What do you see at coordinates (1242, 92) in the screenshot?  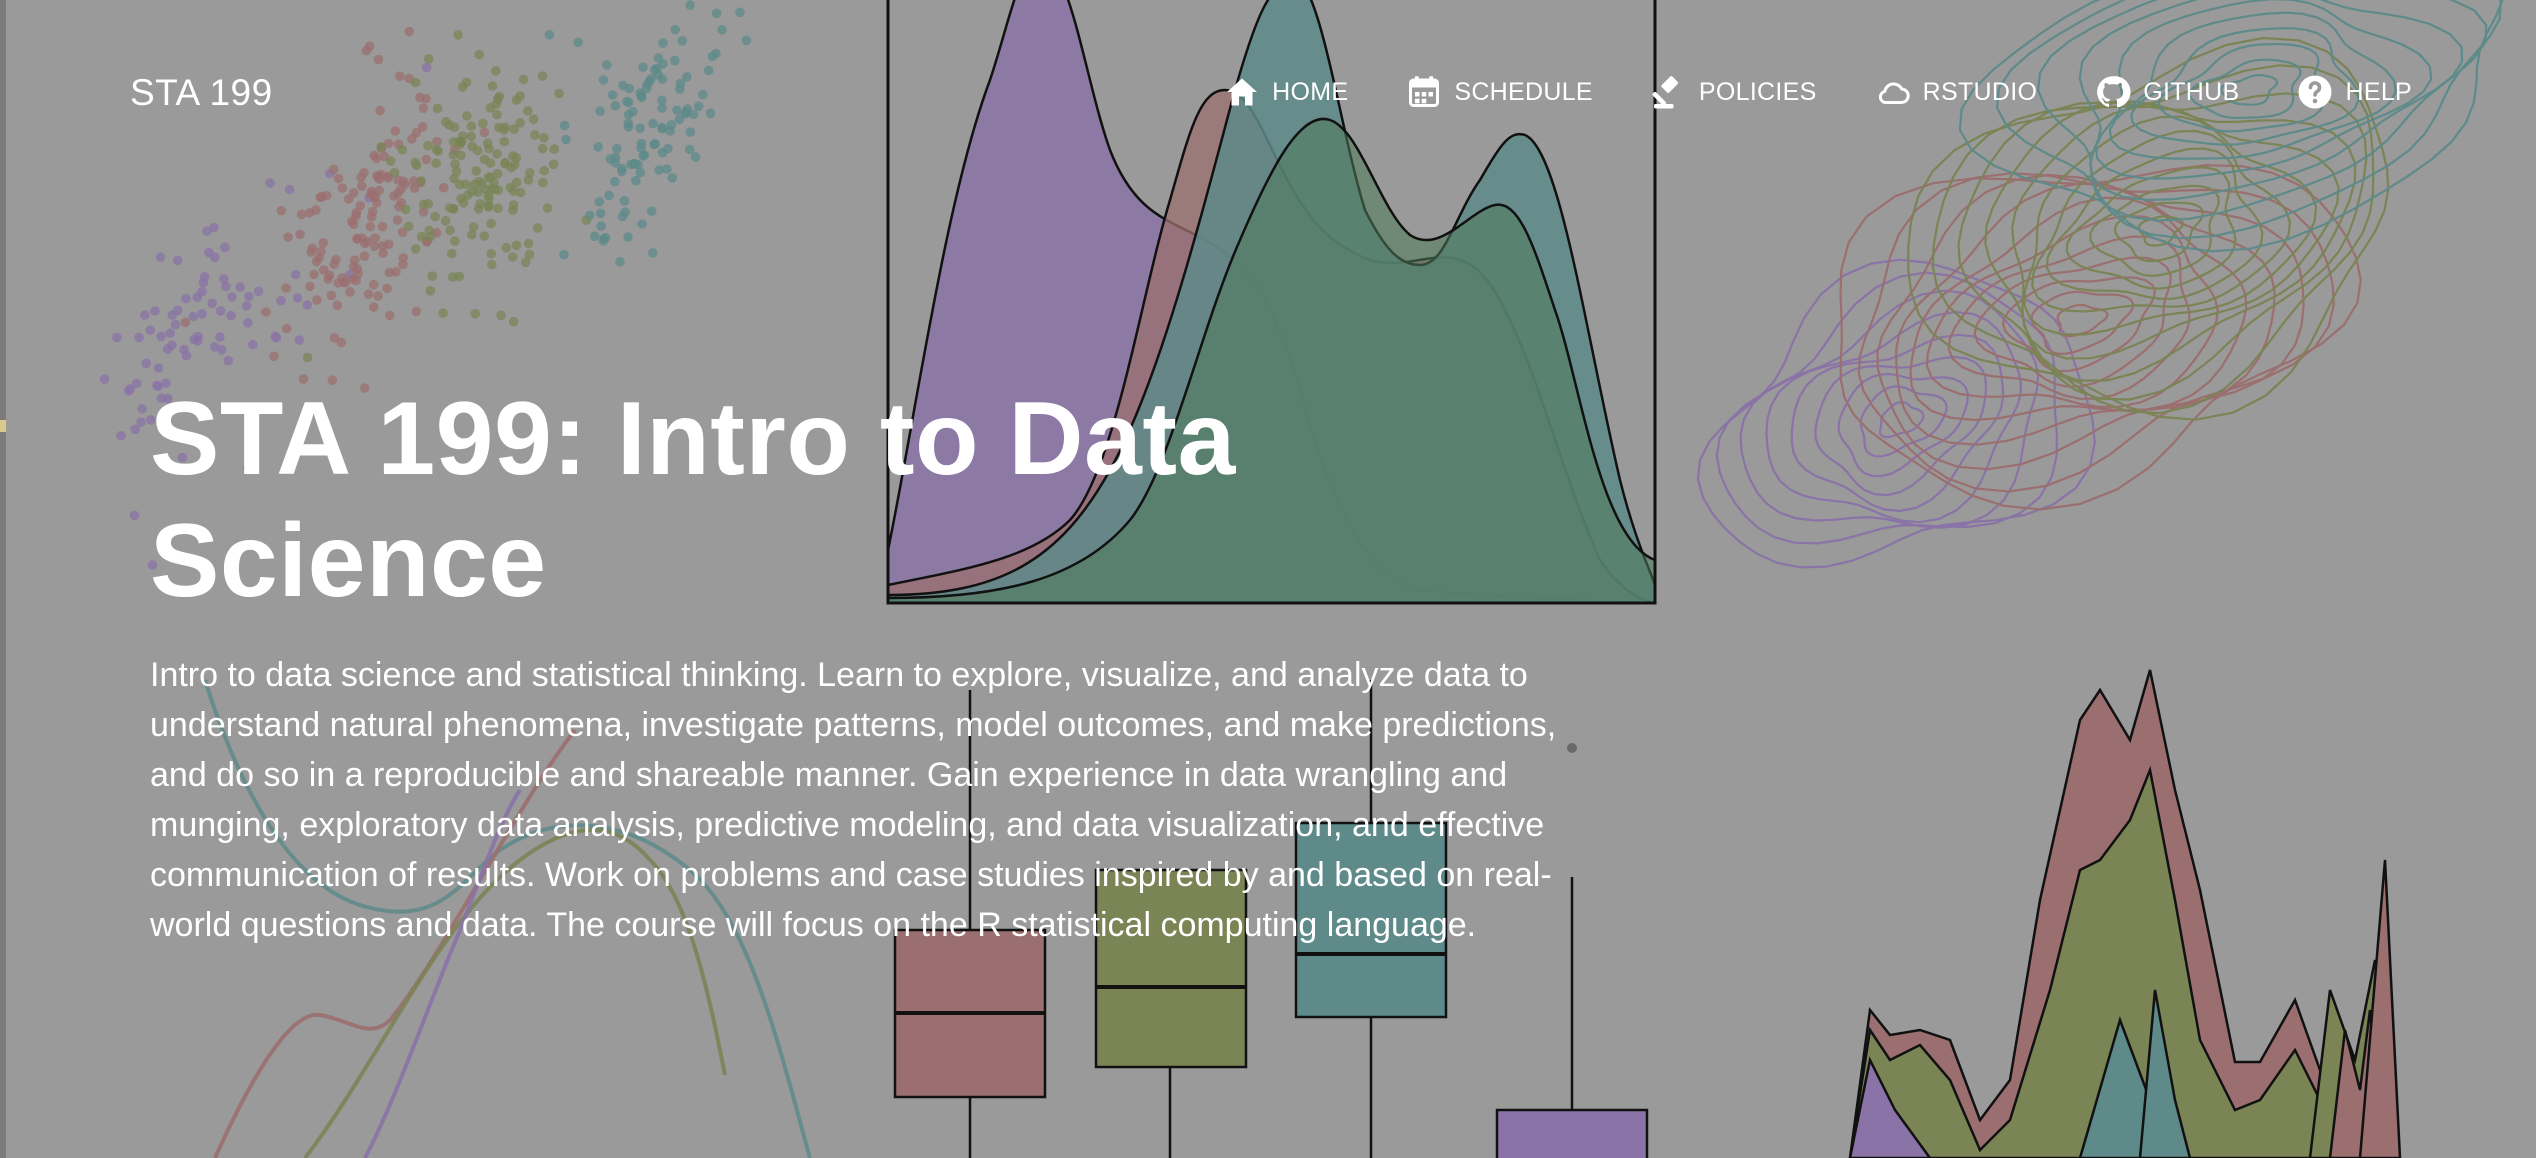 I see `home-icon` at bounding box center [1242, 92].